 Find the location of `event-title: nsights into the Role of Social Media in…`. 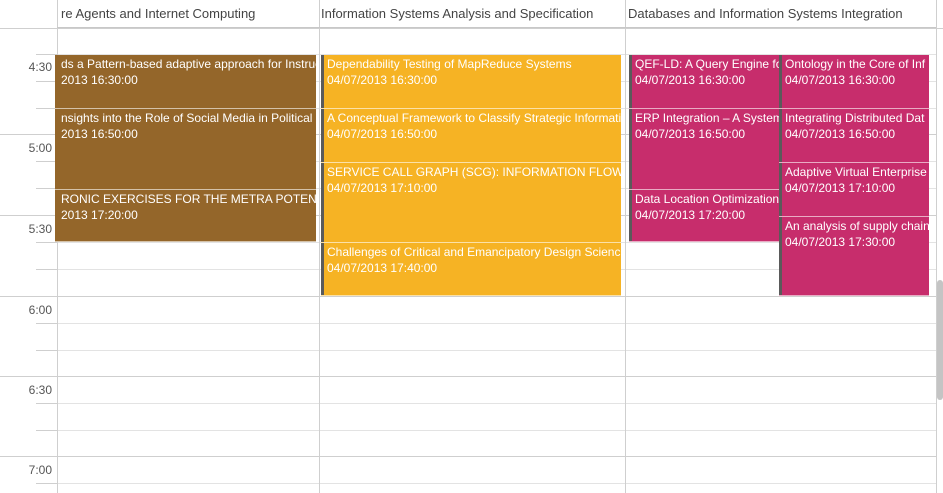

event-title: nsights into the Role of Social Media in… is located at coordinates (188, 118).